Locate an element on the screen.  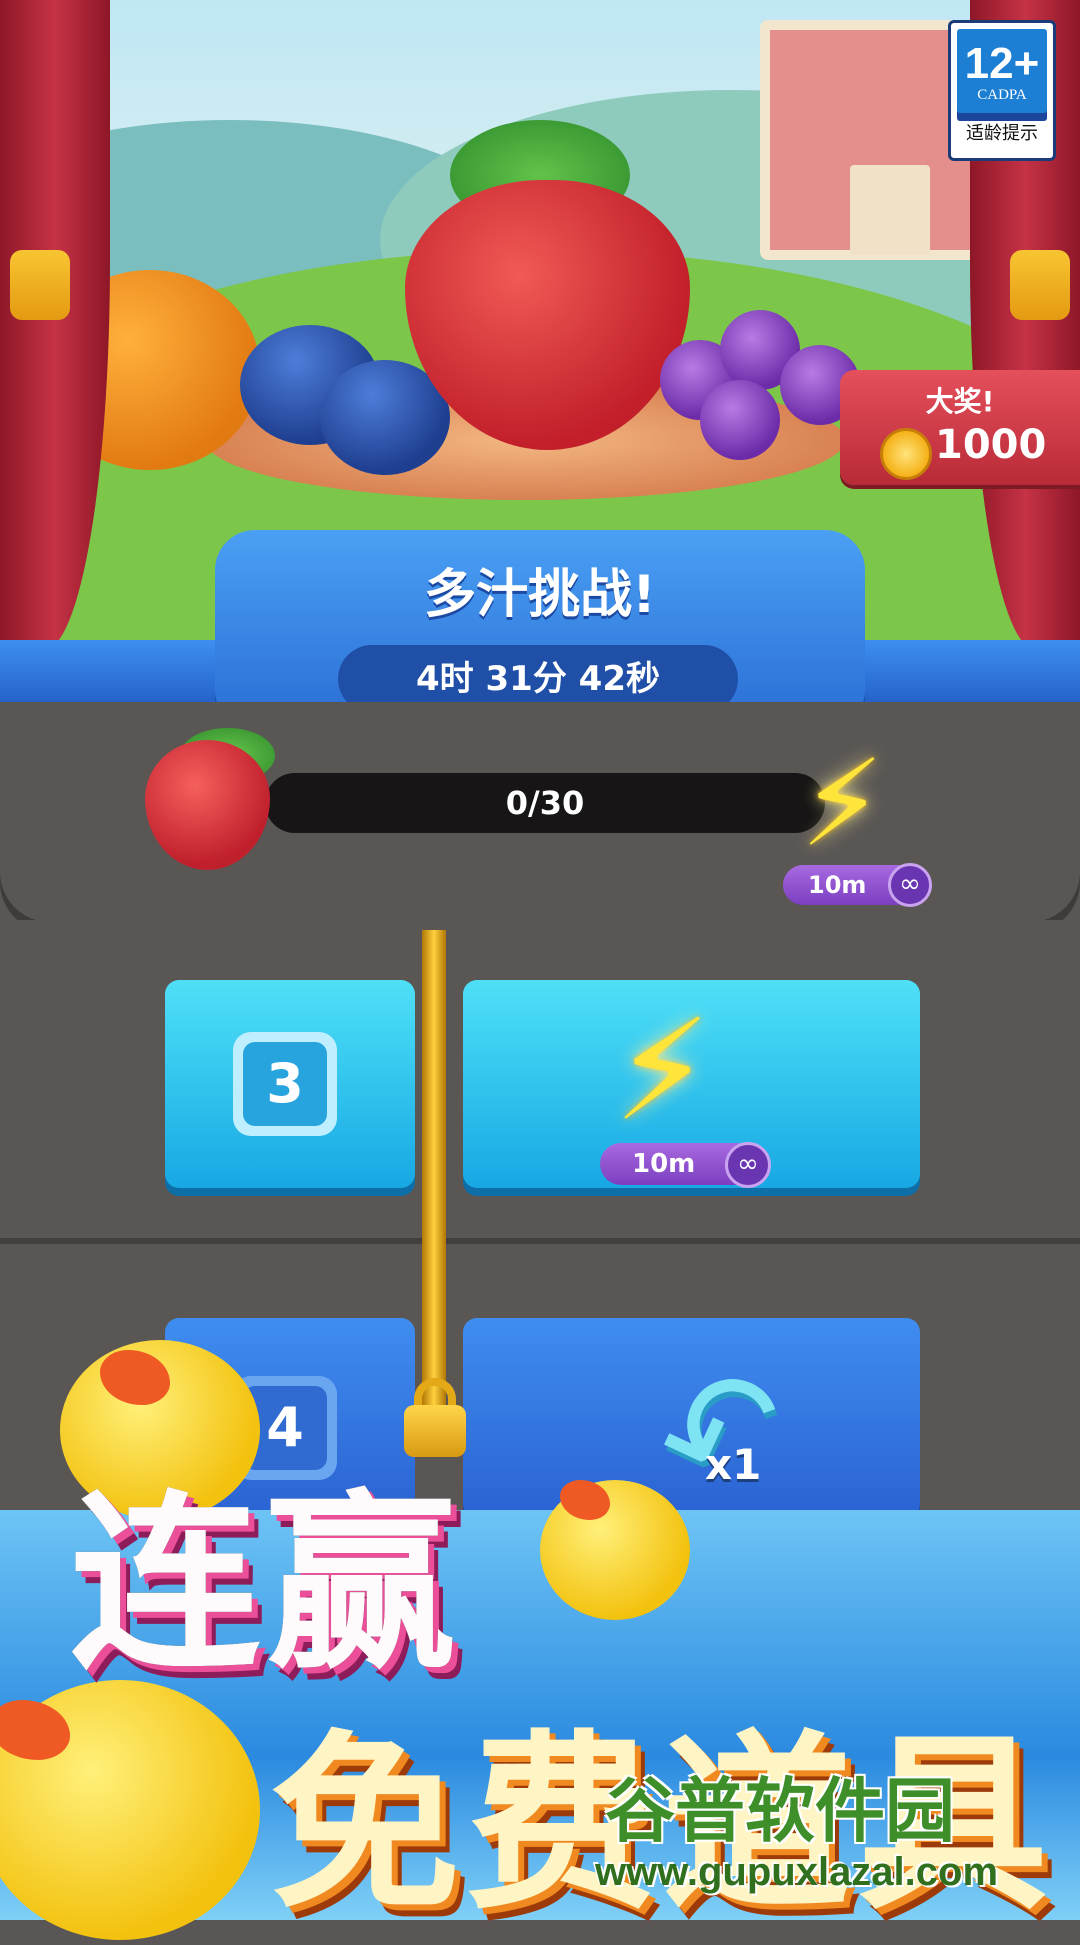
age-rating-box: 12+ CADPA is located at coordinates (1002, 71).